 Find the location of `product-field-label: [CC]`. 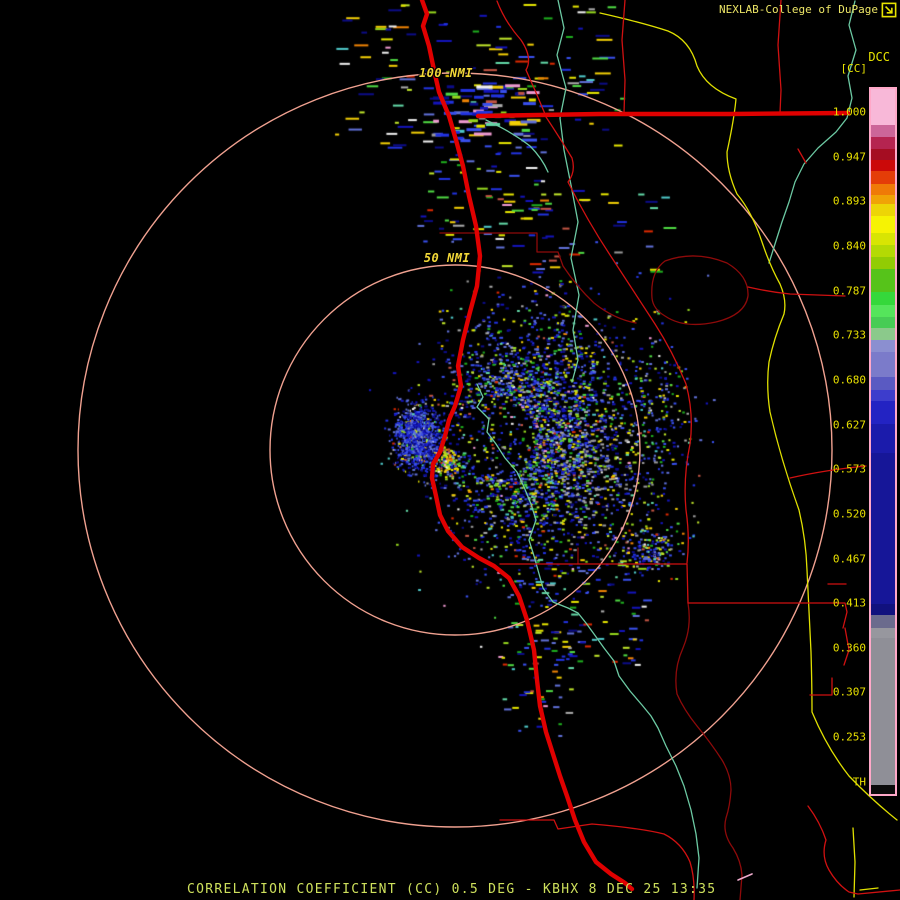

product-field-label: [CC] is located at coordinates (854, 68).